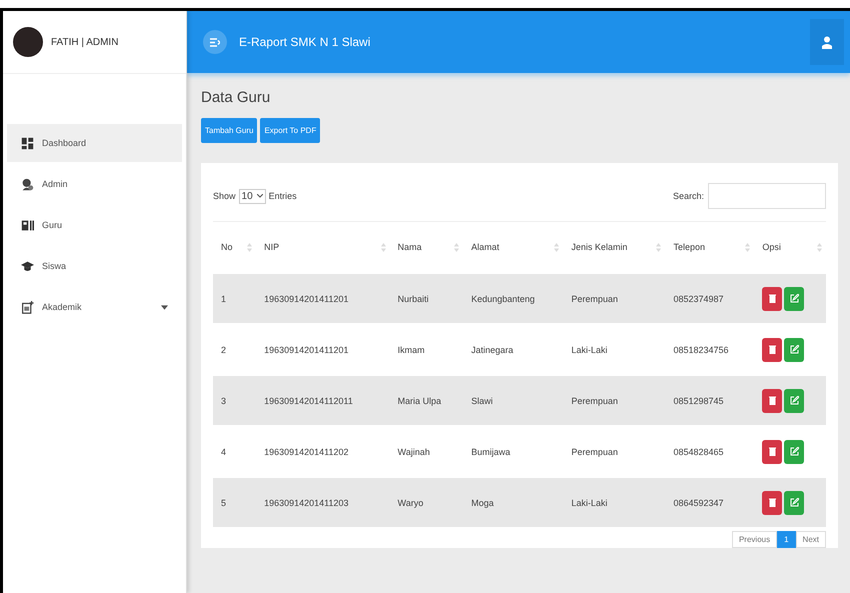  Describe the element at coordinates (27, 184) in the screenshot. I see `user-cog-icon` at that location.